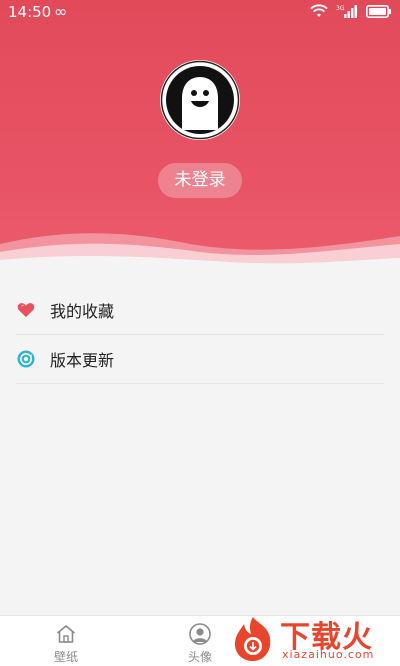 This screenshot has width=400, height=666. Describe the element at coordinates (328, 654) in the screenshot. I see `watermark-url: xiazaihuo.com` at that location.